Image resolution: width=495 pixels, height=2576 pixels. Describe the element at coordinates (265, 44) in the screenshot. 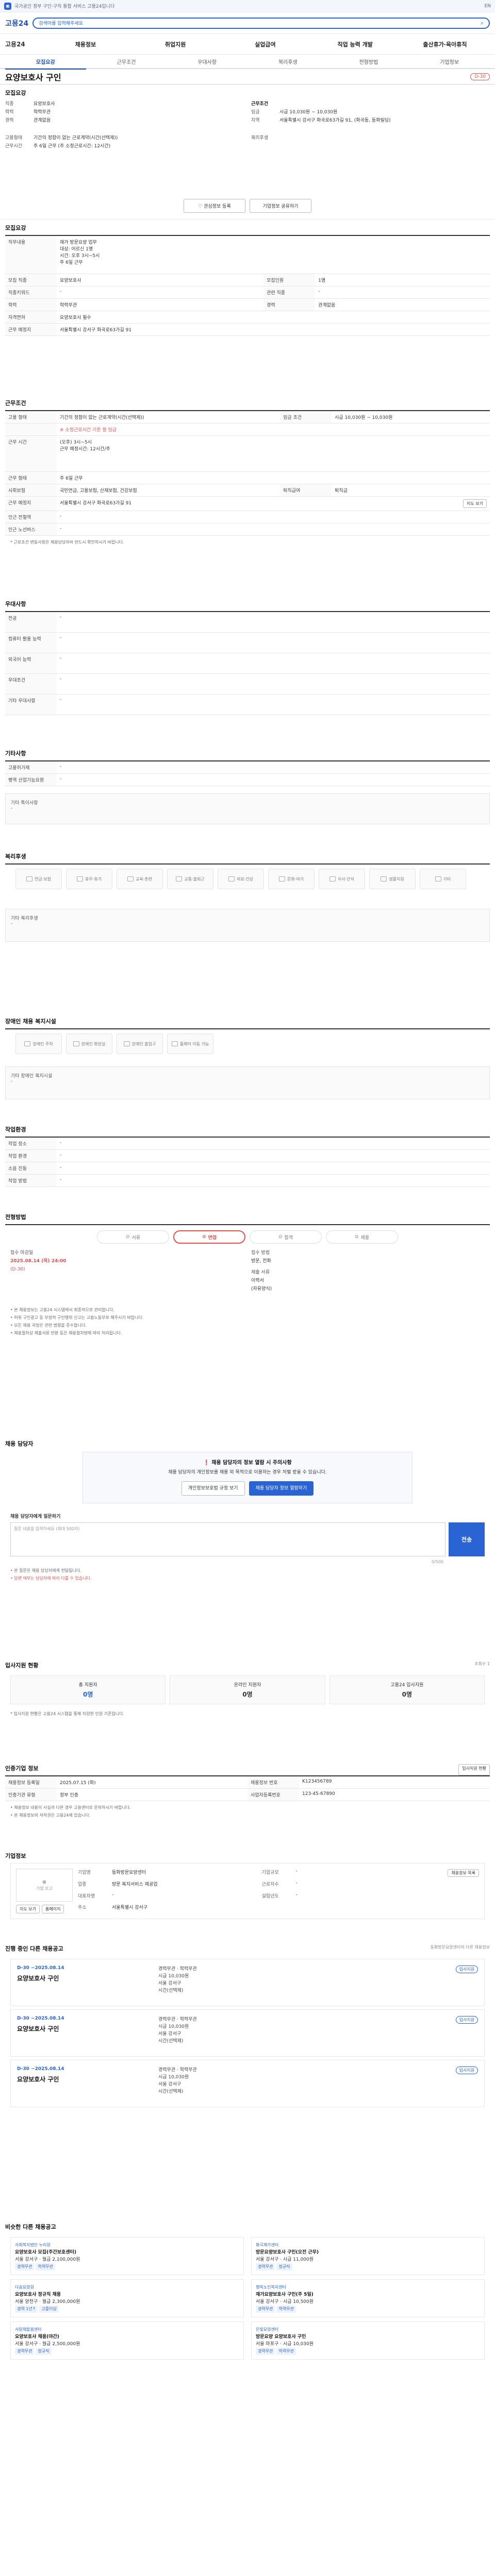

I see `nav-item-benefit: 실업급여` at that location.